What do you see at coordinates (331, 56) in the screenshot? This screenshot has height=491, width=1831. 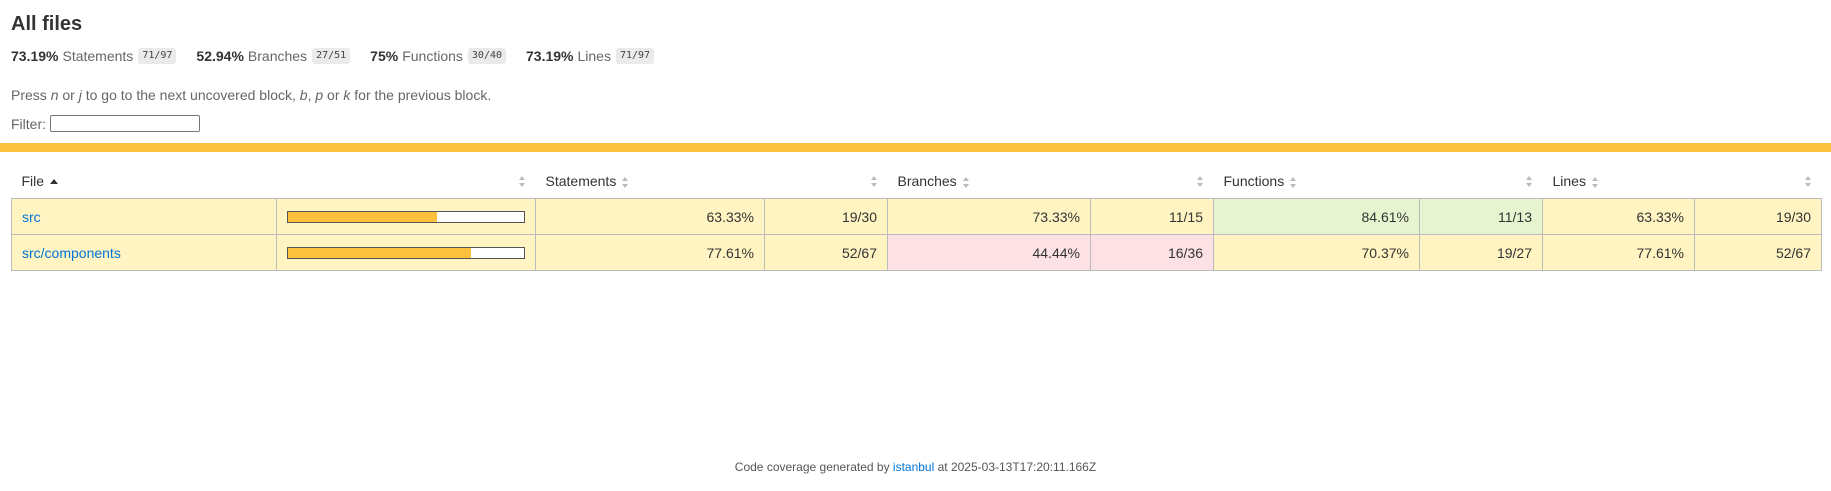 I see `summary-fraction: 27/51` at bounding box center [331, 56].